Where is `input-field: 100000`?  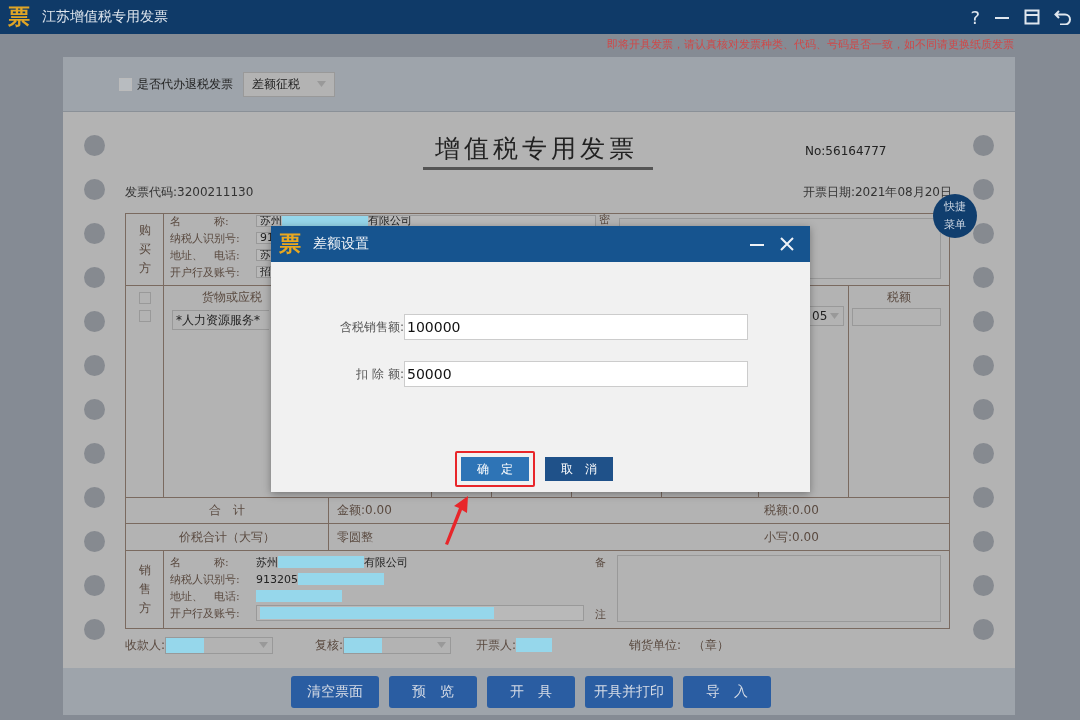 input-field: 100000 is located at coordinates (576, 327).